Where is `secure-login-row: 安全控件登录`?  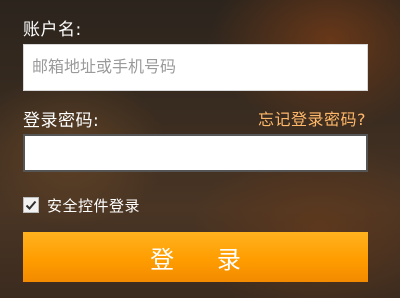
secure-login-row: 安全控件登录 is located at coordinates (81, 205).